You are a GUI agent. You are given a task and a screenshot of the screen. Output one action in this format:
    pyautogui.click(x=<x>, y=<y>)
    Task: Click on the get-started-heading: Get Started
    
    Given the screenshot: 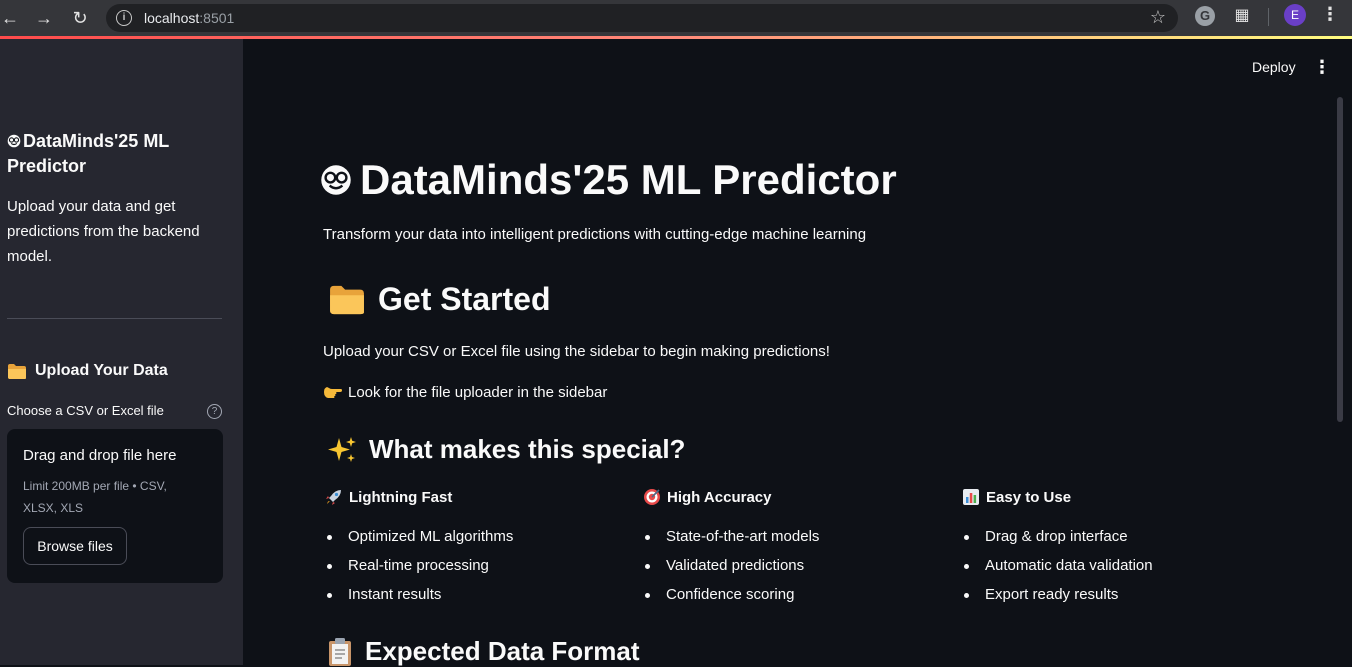 What is the action you would take?
    pyautogui.click(x=439, y=299)
    